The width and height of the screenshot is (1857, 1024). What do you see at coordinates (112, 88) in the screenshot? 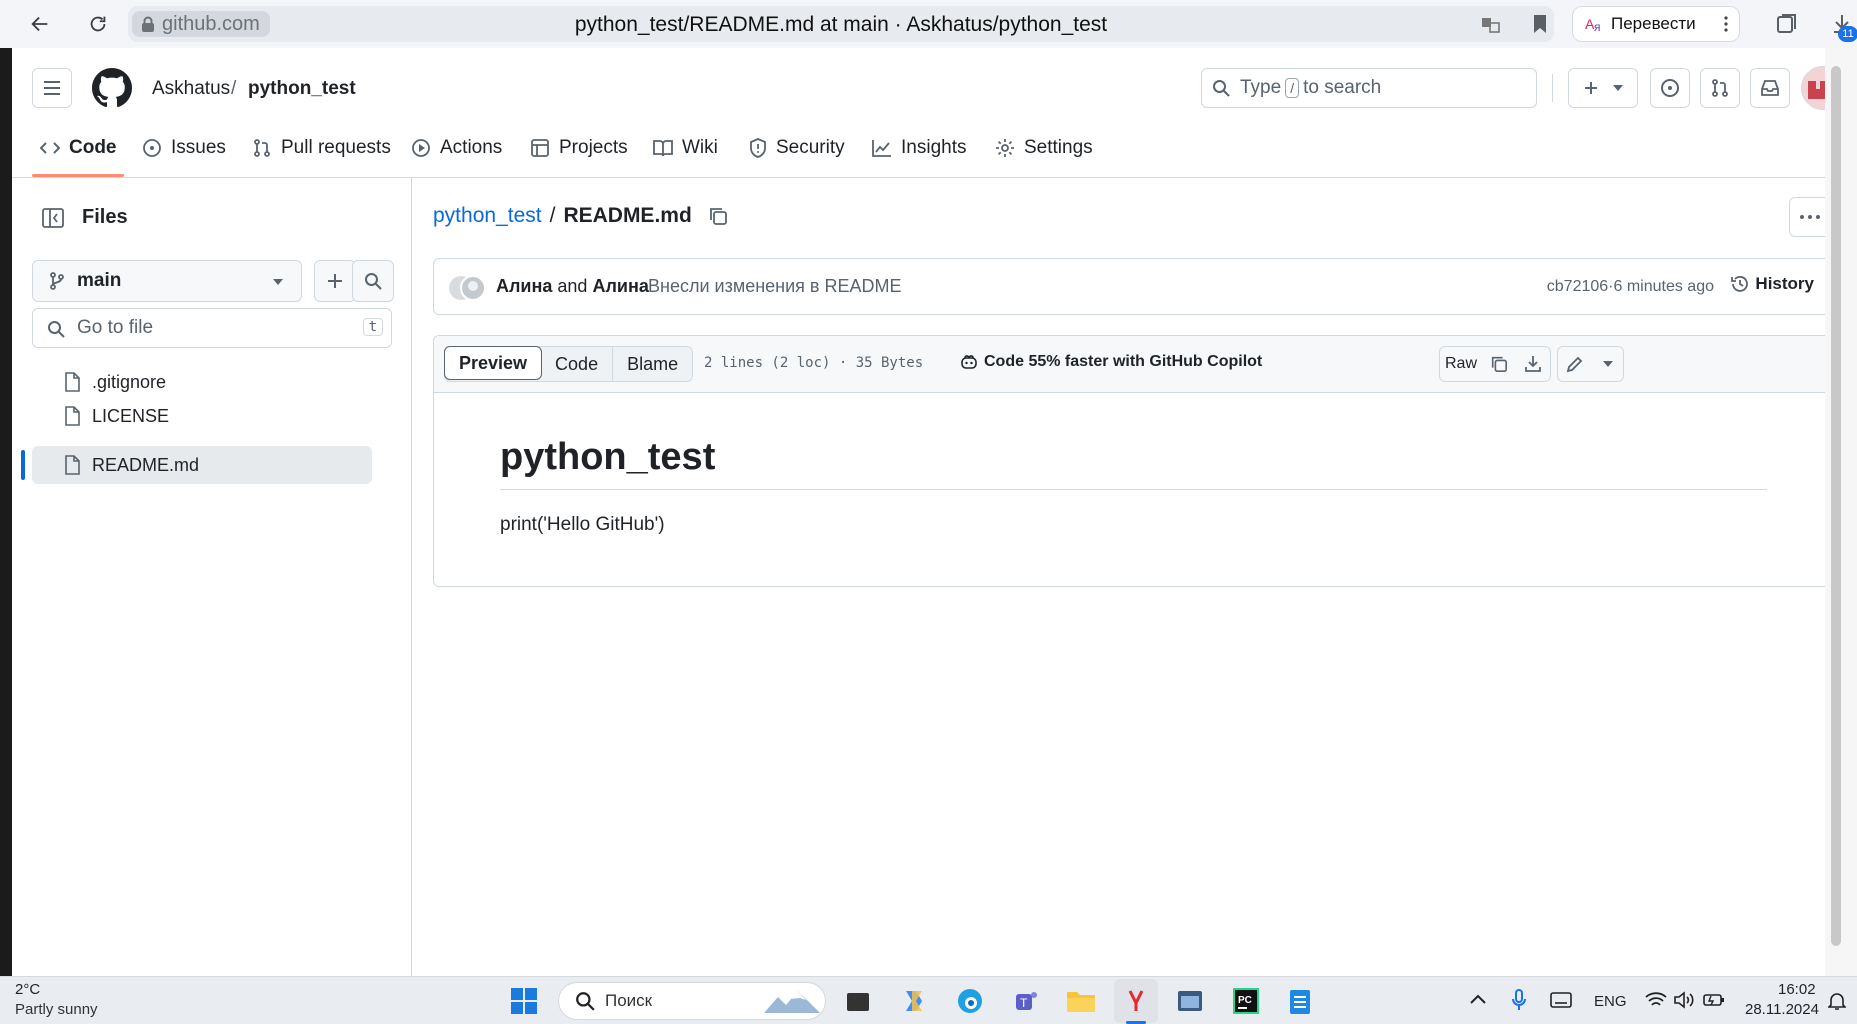
I see `github-logo-icon` at bounding box center [112, 88].